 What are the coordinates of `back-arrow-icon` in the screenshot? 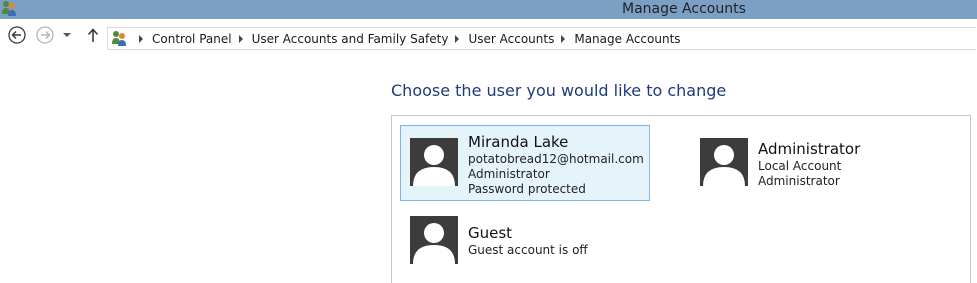 It's located at (17, 35).